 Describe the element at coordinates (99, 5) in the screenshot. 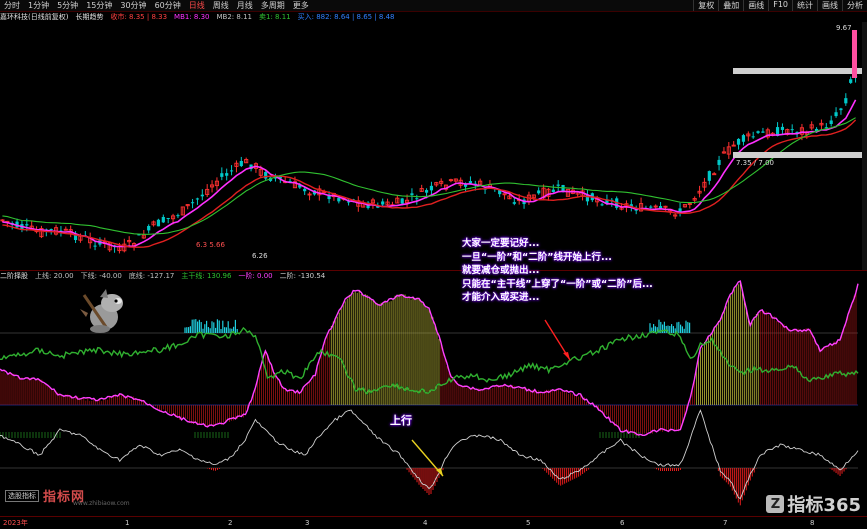

I see `period-tab: 15分钟` at that location.